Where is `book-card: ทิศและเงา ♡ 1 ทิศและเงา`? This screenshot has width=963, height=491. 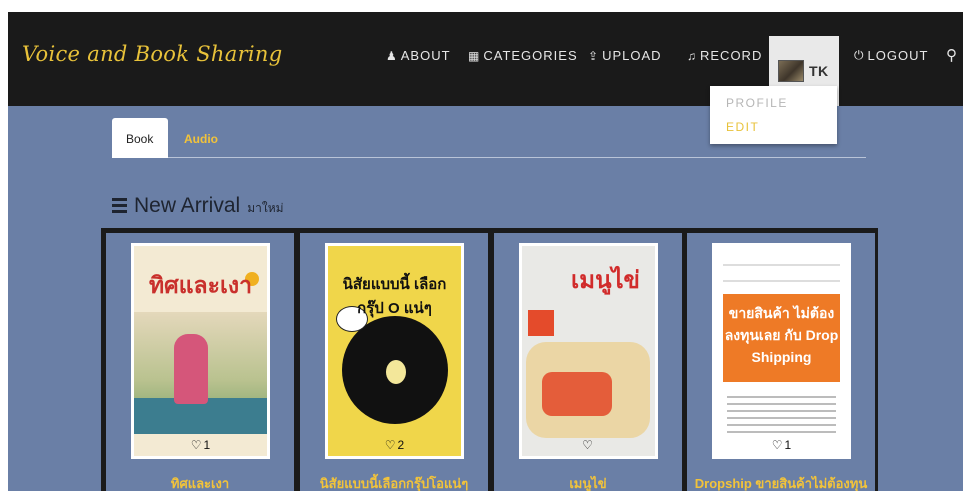 book-card: ทิศและเงา ♡ 1 ทิศและเงา is located at coordinates (200, 362).